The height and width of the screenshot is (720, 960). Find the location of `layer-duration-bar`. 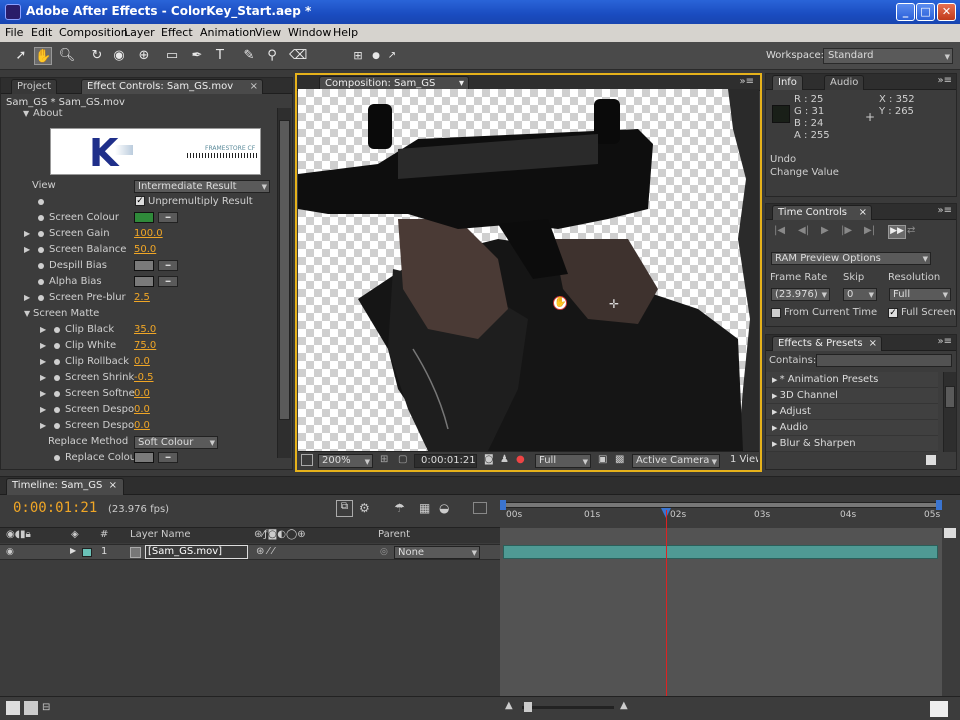

layer-duration-bar is located at coordinates (720, 552).